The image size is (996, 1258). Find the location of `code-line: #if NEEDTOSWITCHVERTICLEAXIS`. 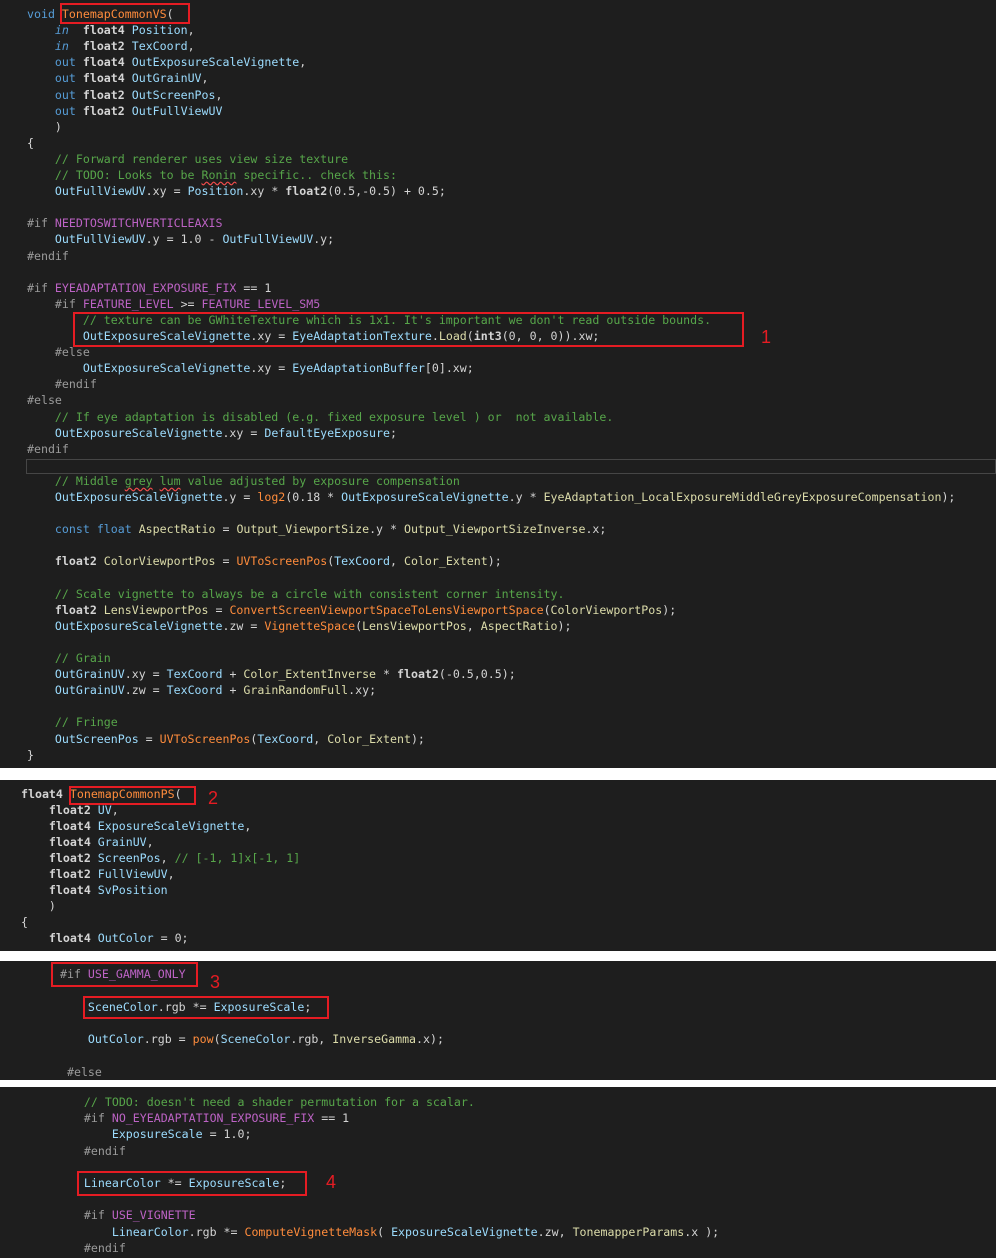

code-line: #if NEEDTOSWITCHVERTICLEAXIS is located at coordinates (124, 223).